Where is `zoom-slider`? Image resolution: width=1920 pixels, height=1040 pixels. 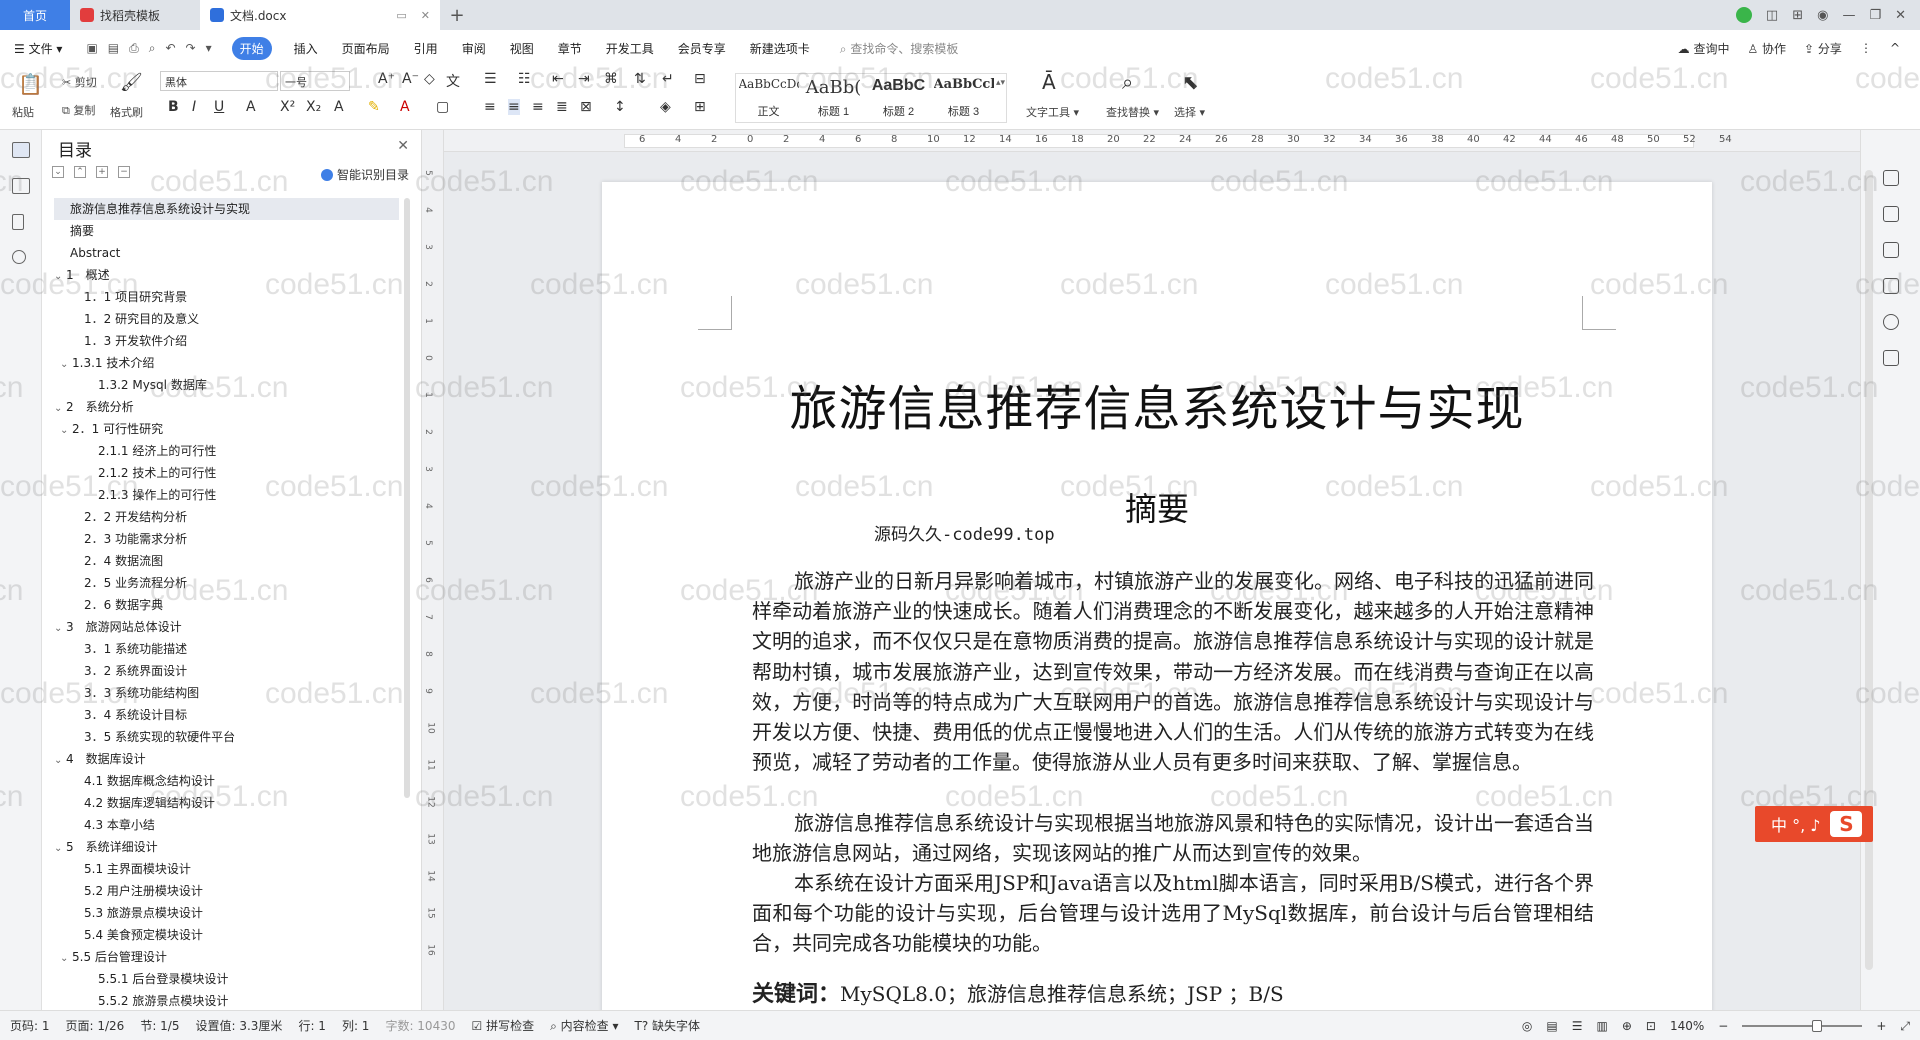
zoom-slider is located at coordinates (1802, 1026).